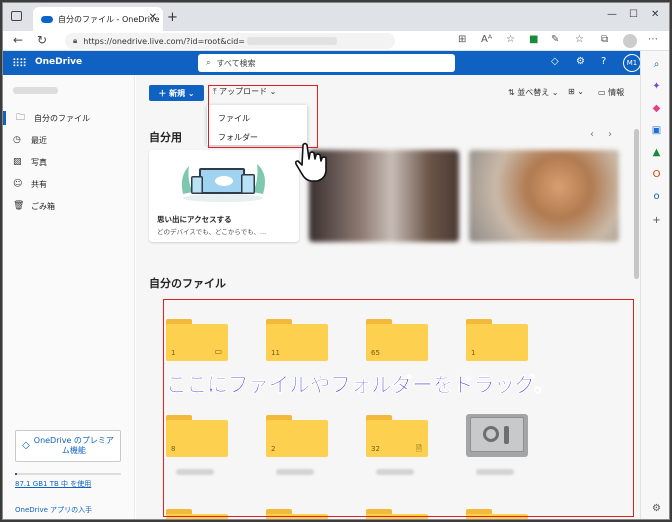 This screenshot has height=522, width=672. I want to click on clock-icon: ◷, so click(17, 140).